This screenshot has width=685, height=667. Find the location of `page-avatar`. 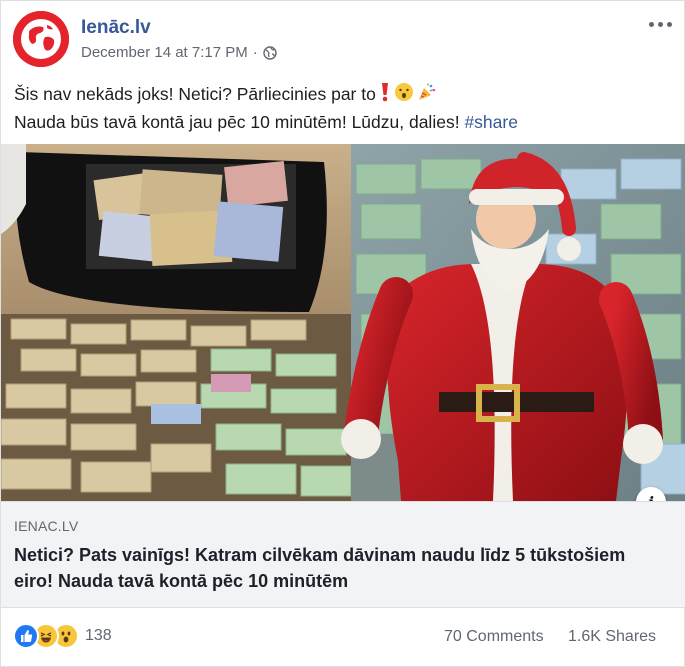

page-avatar is located at coordinates (41, 39).